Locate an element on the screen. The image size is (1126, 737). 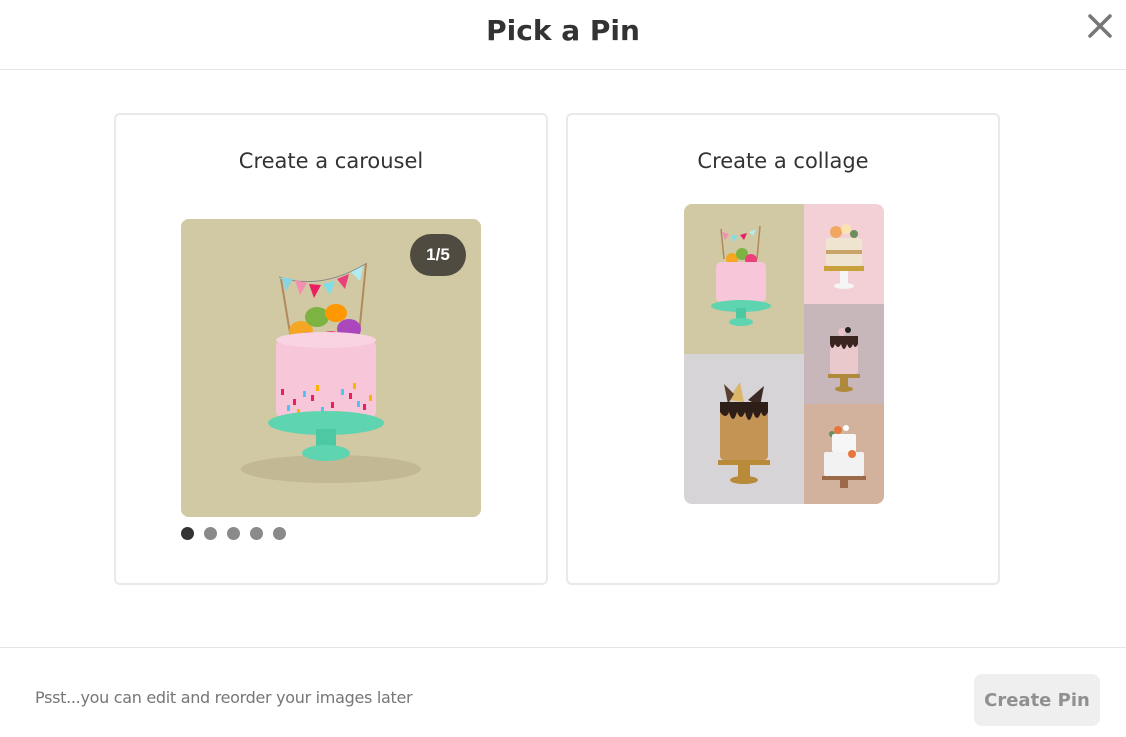
carousel-preview-image: 1/5 is located at coordinates (331, 368).